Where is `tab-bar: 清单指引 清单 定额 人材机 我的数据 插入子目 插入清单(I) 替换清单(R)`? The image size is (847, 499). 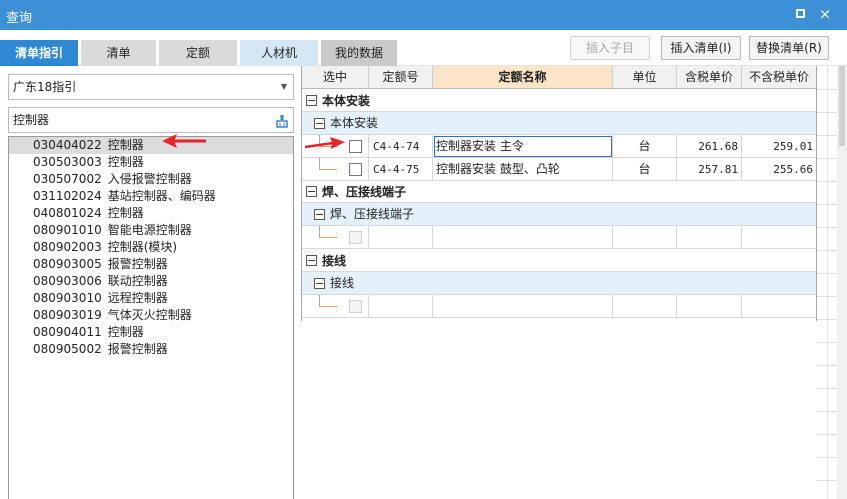
tab-bar: 清单指引 清单 定额 人材机 我的数据 插入子目 插入清单(I) 替换清单(R) is located at coordinates (423, 48).